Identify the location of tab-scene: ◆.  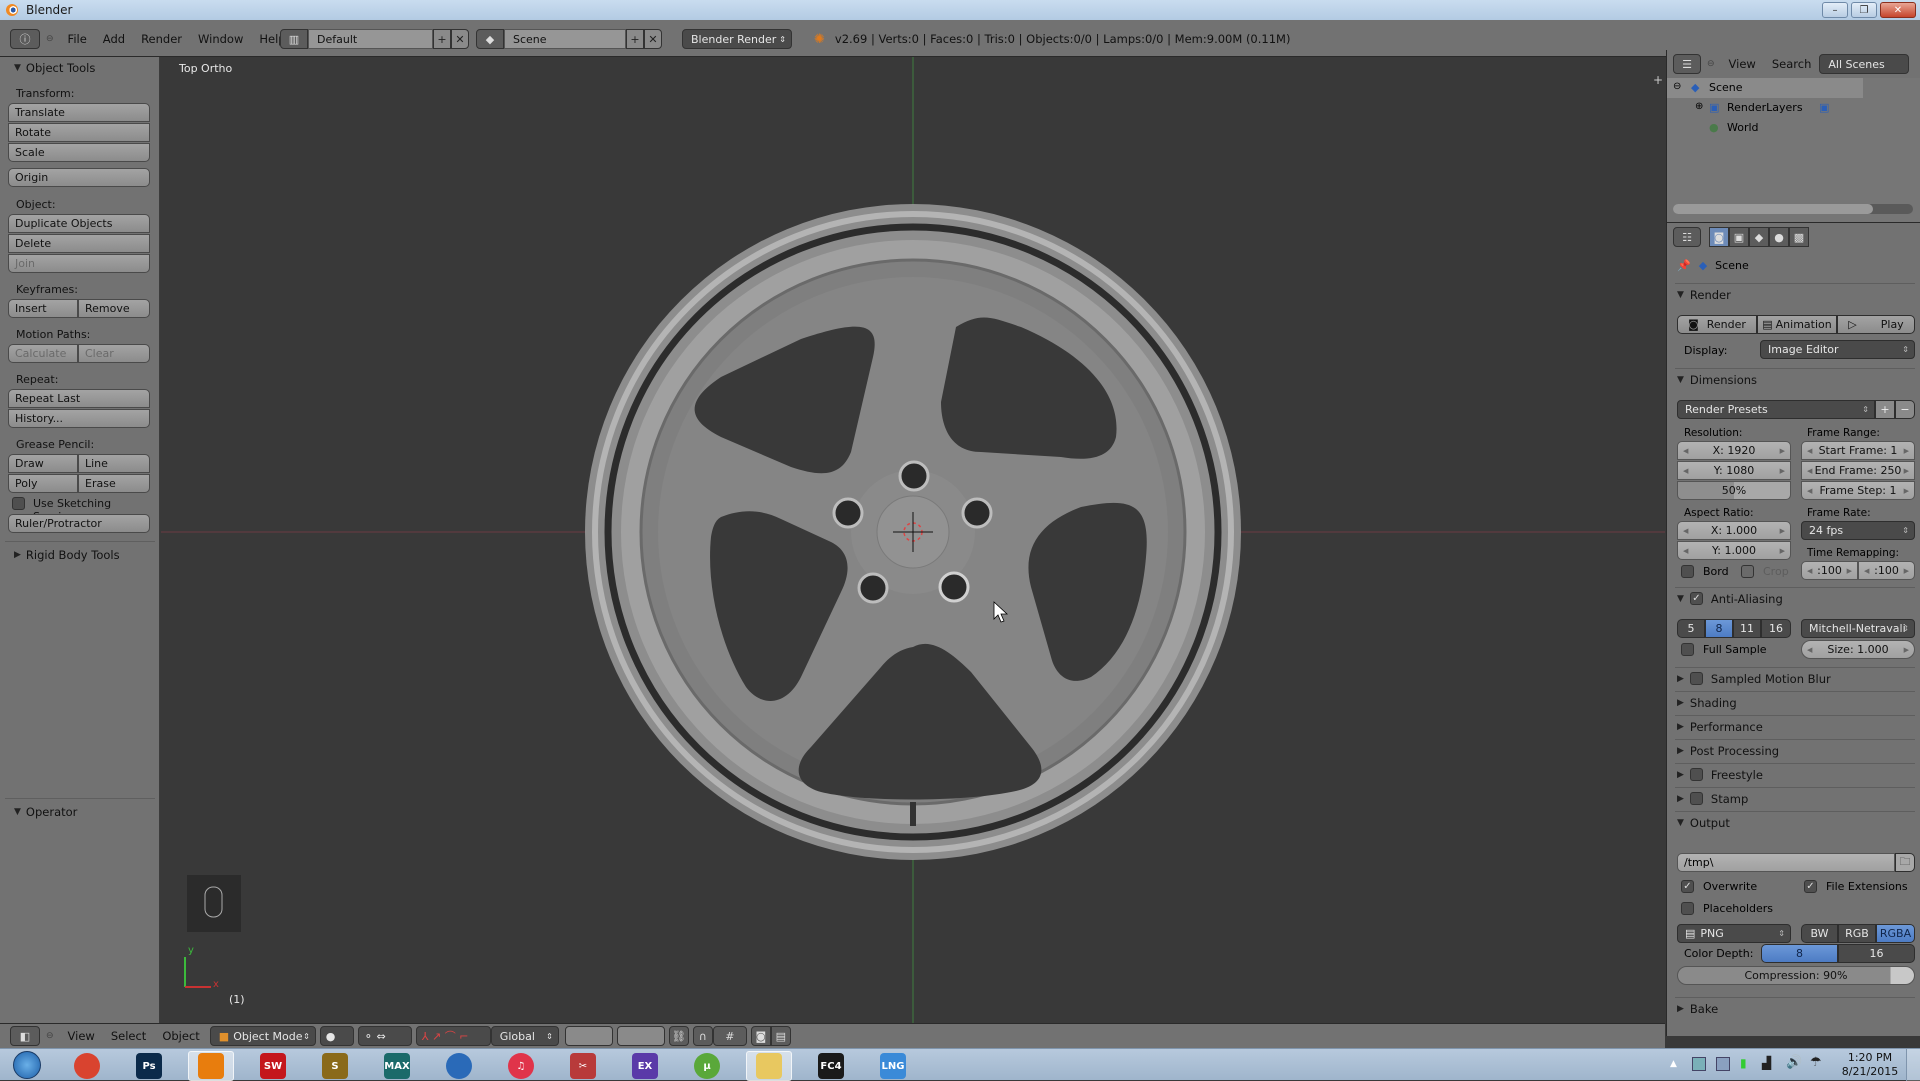
(1759, 237).